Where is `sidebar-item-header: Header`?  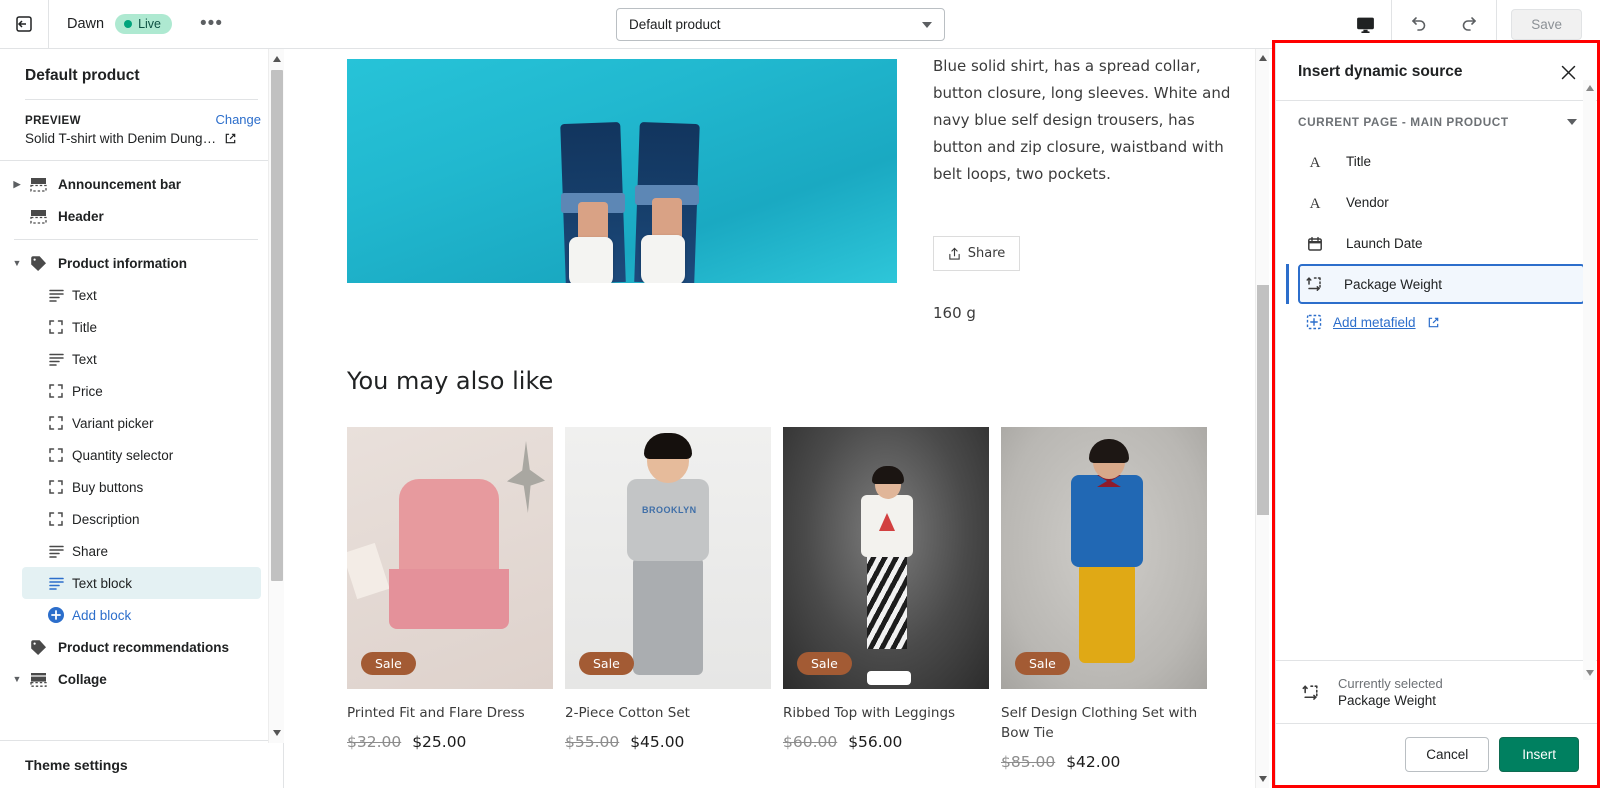
sidebar-item-header: Header is located at coordinates (141, 216).